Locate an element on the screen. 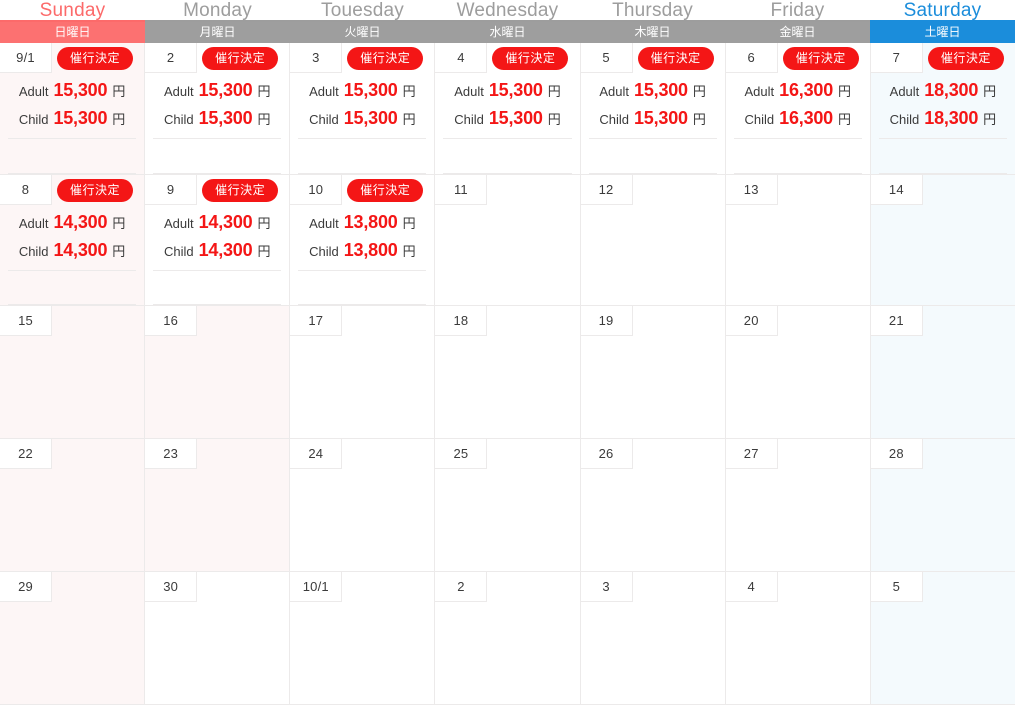 The height and width of the screenshot is (705, 1015). weekday-label-jp-0: 日曜日 is located at coordinates (72, 32).